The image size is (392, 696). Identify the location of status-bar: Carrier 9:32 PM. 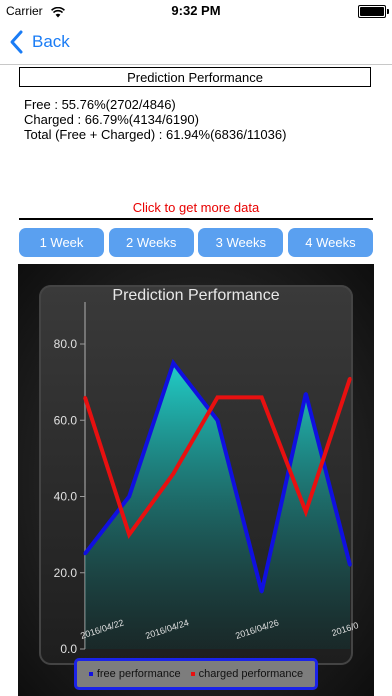
(196, 11).